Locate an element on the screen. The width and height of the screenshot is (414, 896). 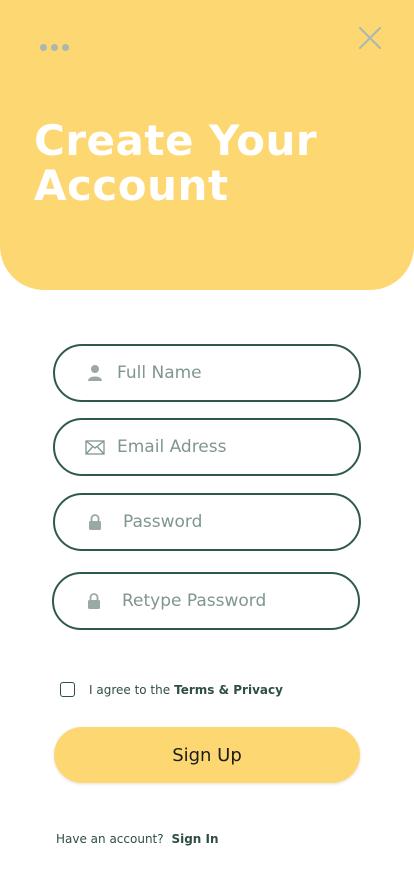
sign-in-link: Sign In is located at coordinates (194, 839).